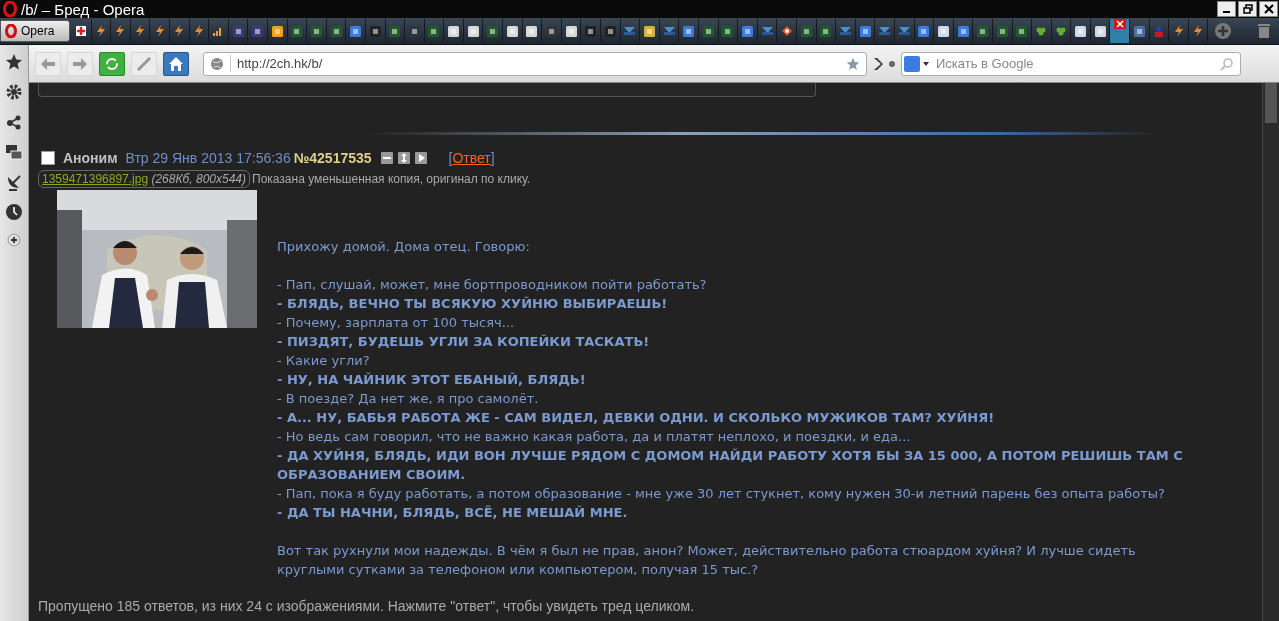  Describe the element at coordinates (707, 560) in the screenshot. I see `post-text: Вот так рухнули мои надежды. В чём я был не прав, анон? Может, действительно работа стюардом хуйня? И лучше сидеть круглыми сутками за телефоном или компьютером, получая 15 тыс.?` at that location.